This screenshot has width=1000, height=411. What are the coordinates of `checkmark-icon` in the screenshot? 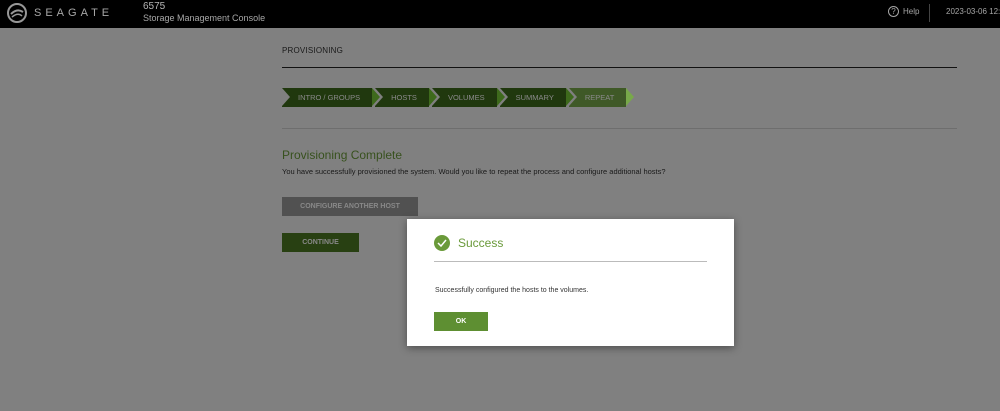 It's located at (442, 243).